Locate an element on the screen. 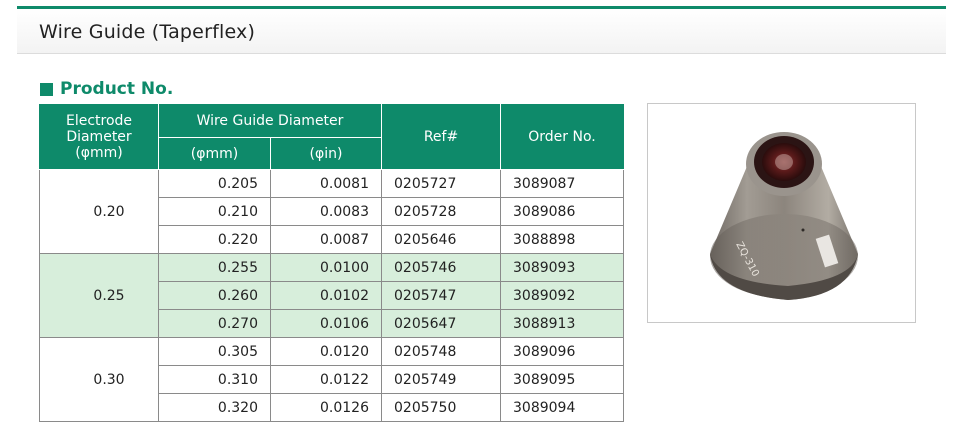 The width and height of the screenshot is (957, 442). product-photo: ZQ-310 is located at coordinates (781, 213).